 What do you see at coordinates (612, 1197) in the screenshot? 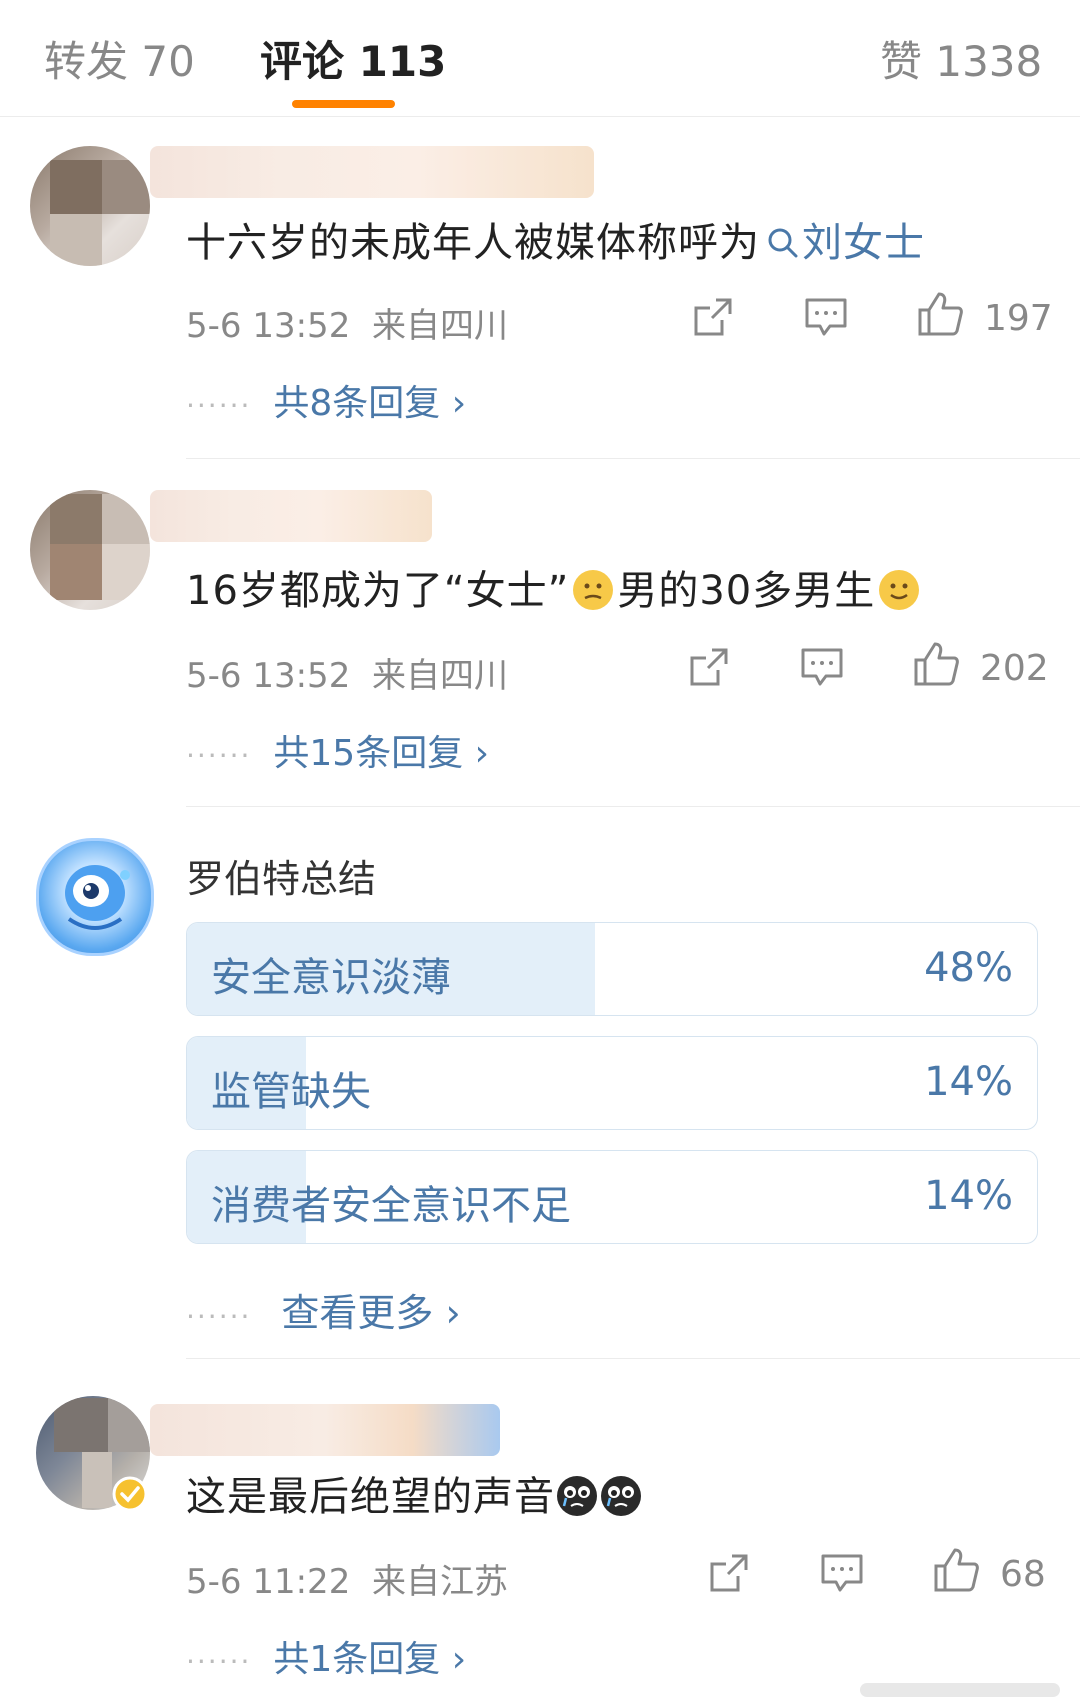
I see `poll-option: 消费者安全意识不足 14%` at bounding box center [612, 1197].